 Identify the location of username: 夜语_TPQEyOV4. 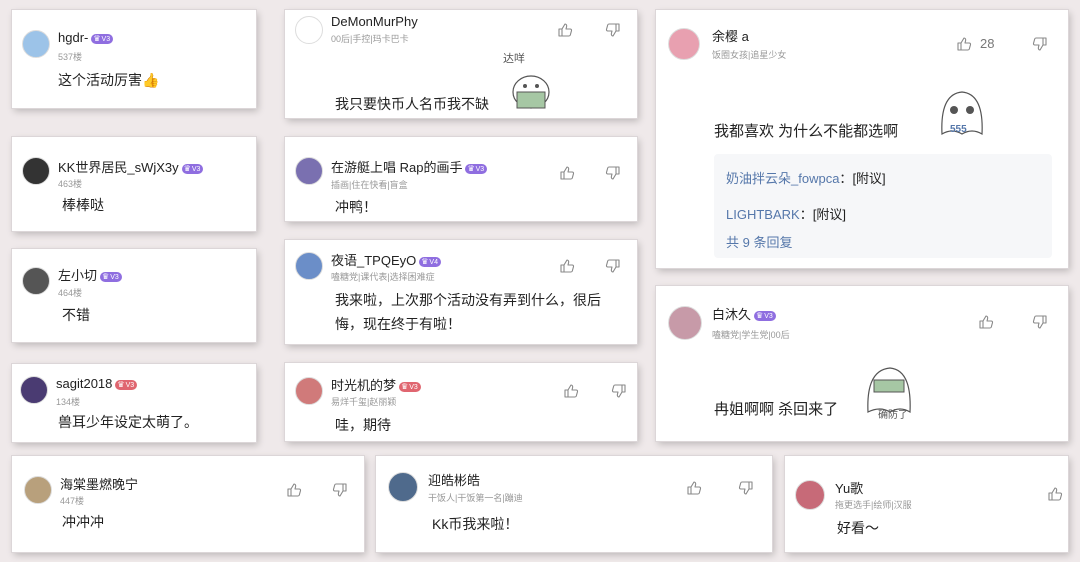
(386, 259).